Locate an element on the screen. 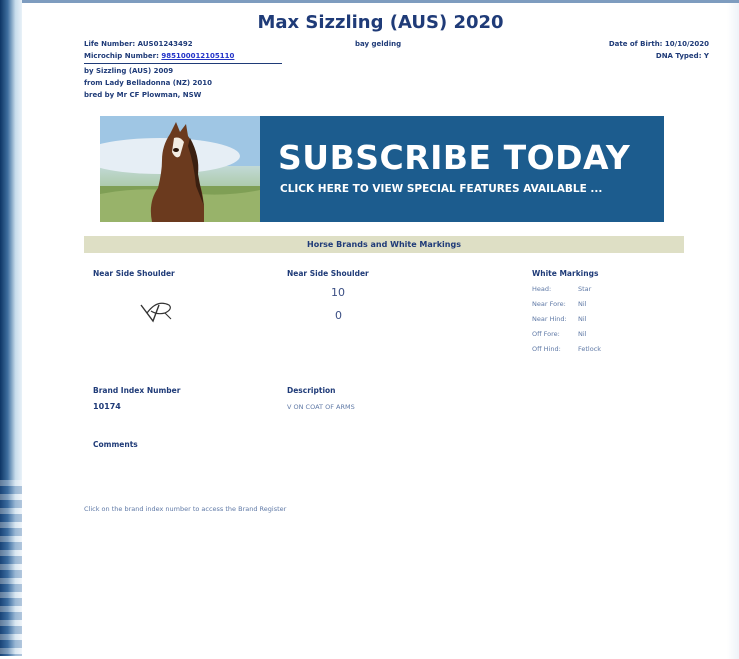  microchip-row: Microchip Number: 985100012105110 is located at coordinates (159, 56).